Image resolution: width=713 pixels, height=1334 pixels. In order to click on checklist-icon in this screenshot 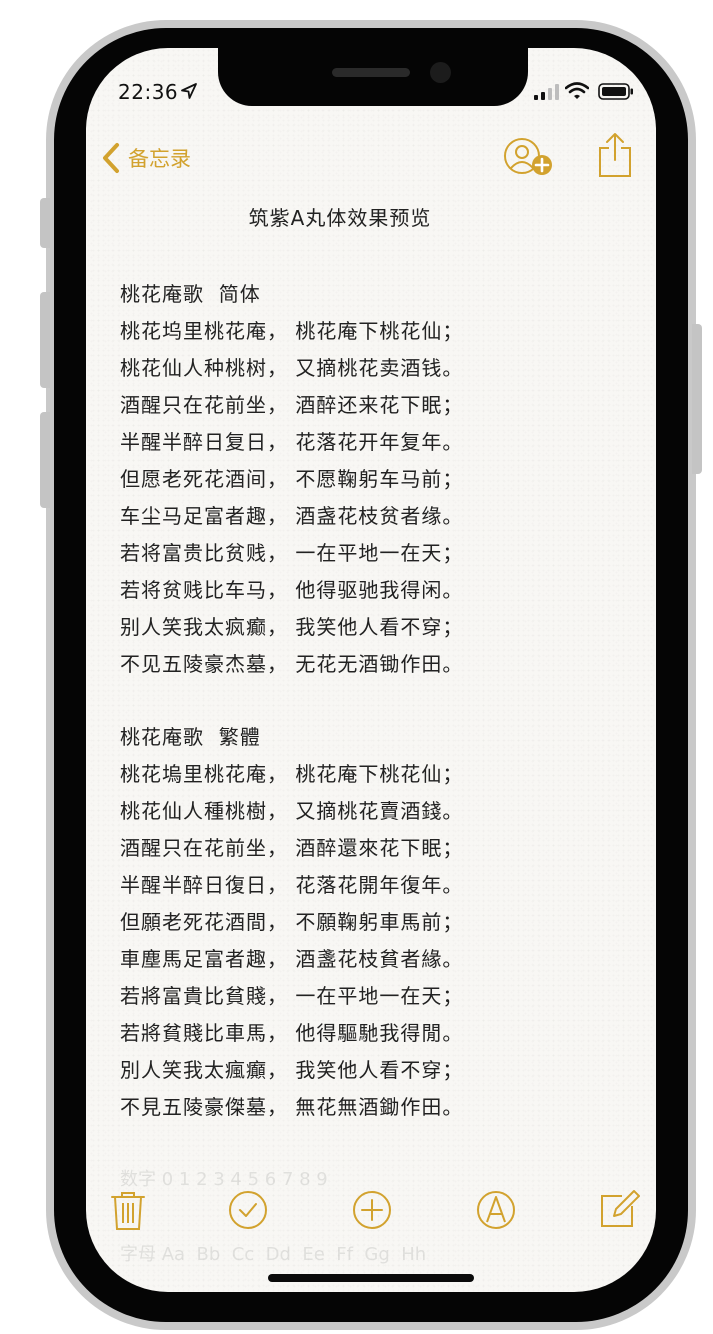, I will do `click(248, 1210)`.